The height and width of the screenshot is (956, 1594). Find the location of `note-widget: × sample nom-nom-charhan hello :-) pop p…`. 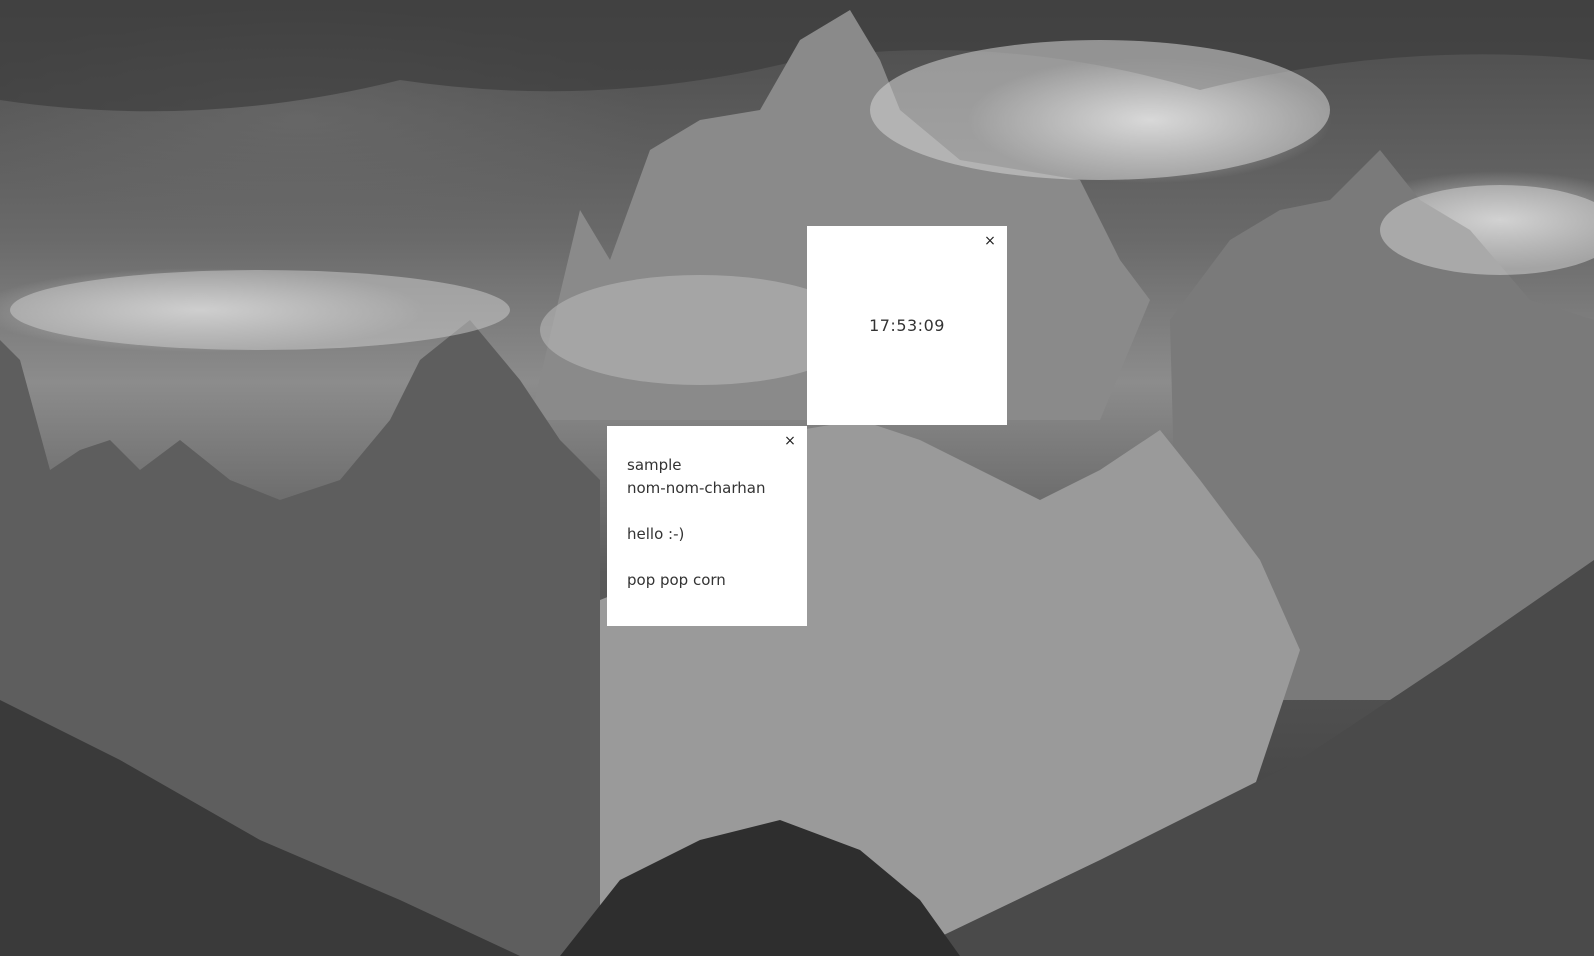

note-widget: × sample nom-nom-charhan hello :-) pop p… is located at coordinates (707, 526).